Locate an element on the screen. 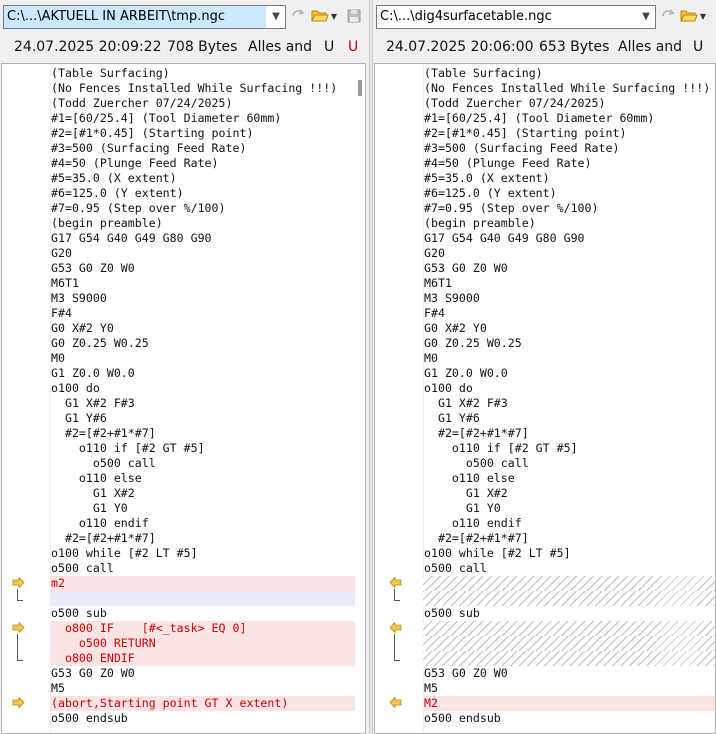  left-path-combobox: C:\...\AKTUELL IN ARBEIT\tmp.ngc ▼ is located at coordinates (144, 17).